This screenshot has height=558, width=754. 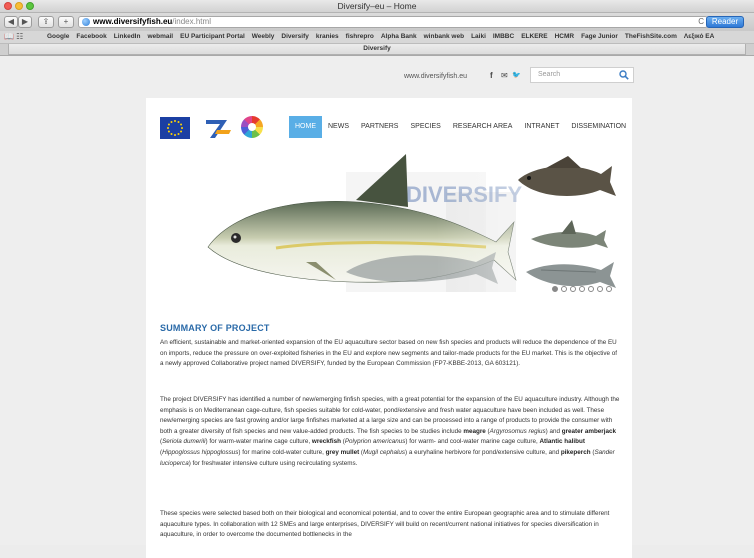 What do you see at coordinates (425, 127) in the screenshot?
I see `nav-item-species: SPECIES` at bounding box center [425, 127].